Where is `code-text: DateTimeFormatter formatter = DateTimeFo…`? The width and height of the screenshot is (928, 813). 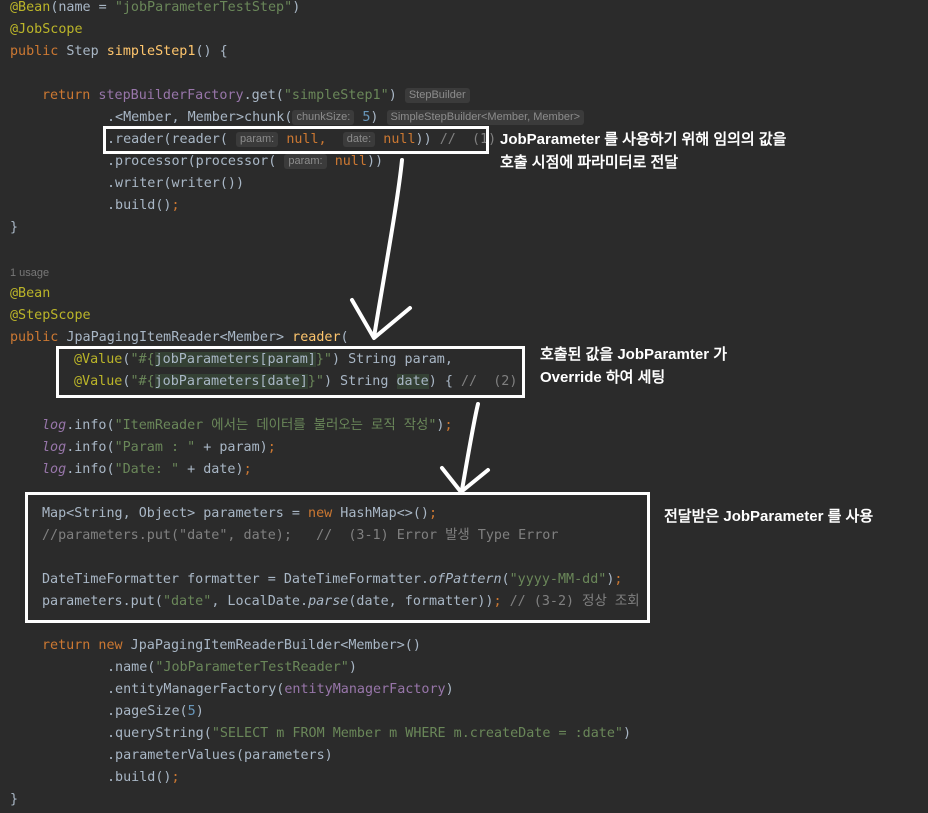
code-text: DateTimeFormatter formatter = DateTimeFo… is located at coordinates (235, 579).